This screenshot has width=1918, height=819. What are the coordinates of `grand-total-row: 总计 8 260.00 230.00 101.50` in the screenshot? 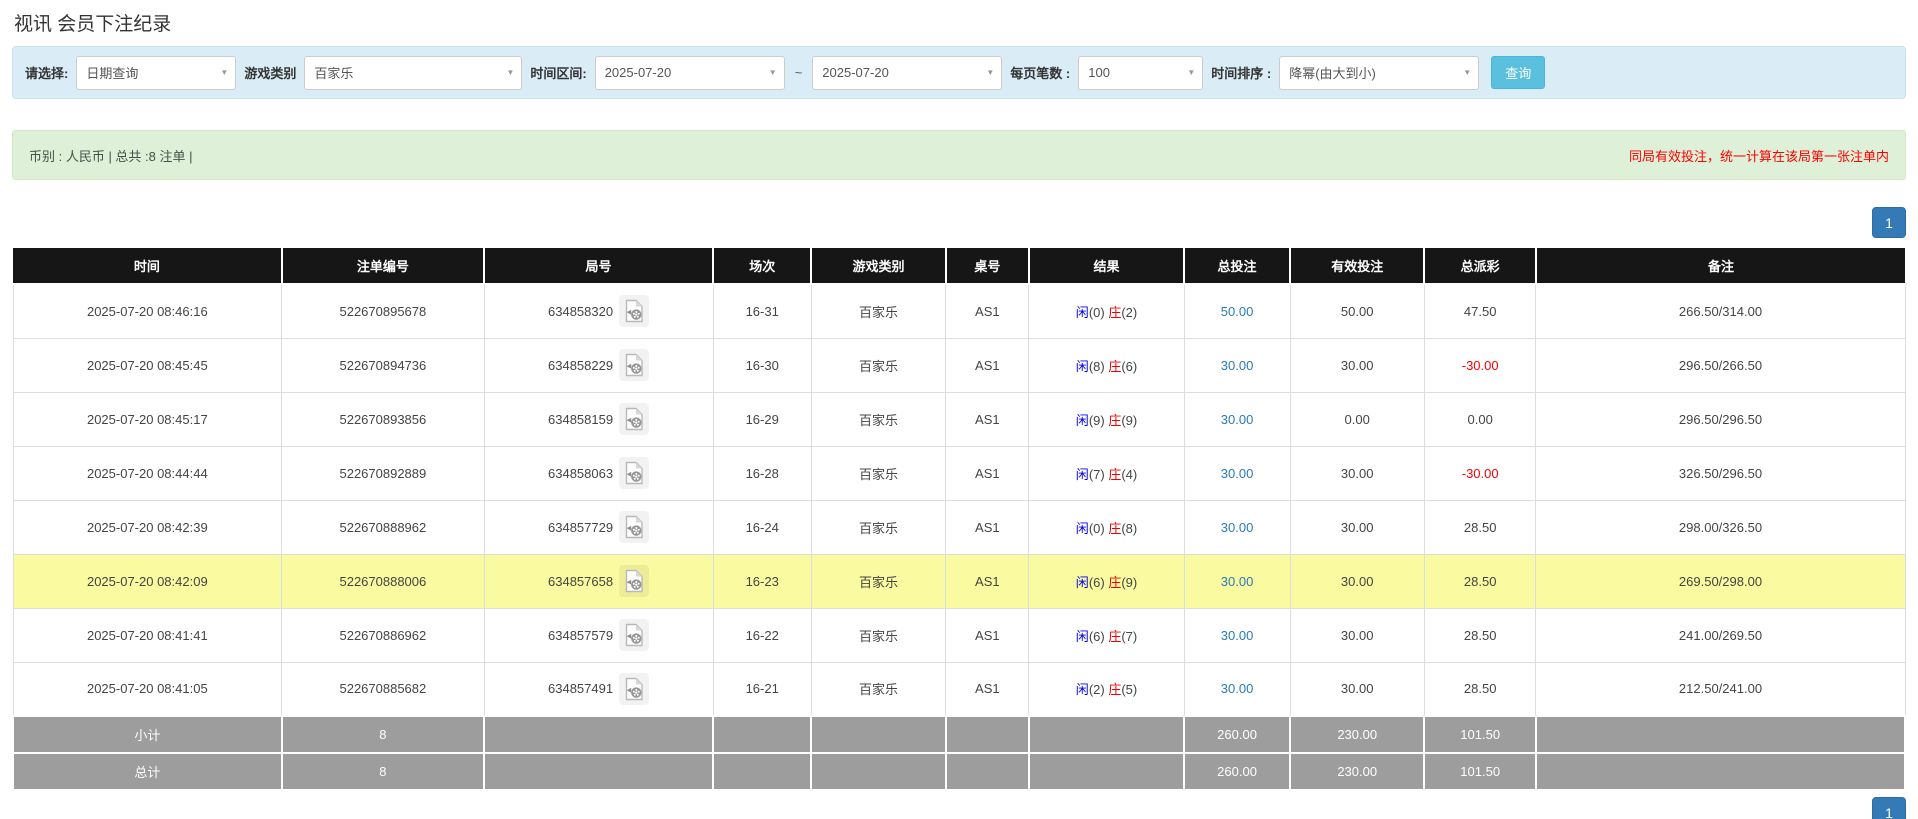 It's located at (959, 771).